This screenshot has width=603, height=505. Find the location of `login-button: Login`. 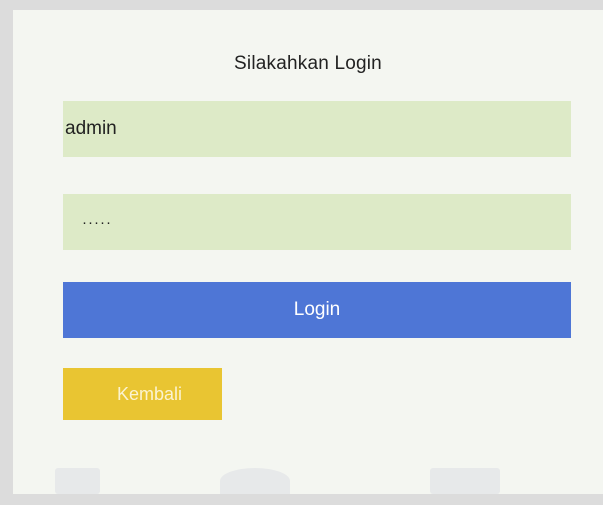

login-button: Login is located at coordinates (317, 310).